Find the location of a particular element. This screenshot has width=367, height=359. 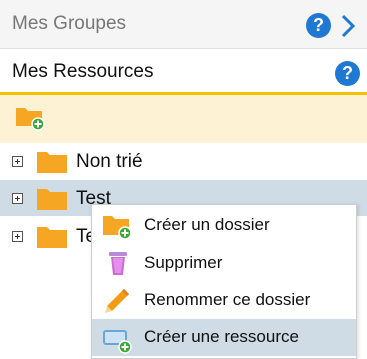

menu-item-create-resource: Créer une ressource is located at coordinates (224, 337).